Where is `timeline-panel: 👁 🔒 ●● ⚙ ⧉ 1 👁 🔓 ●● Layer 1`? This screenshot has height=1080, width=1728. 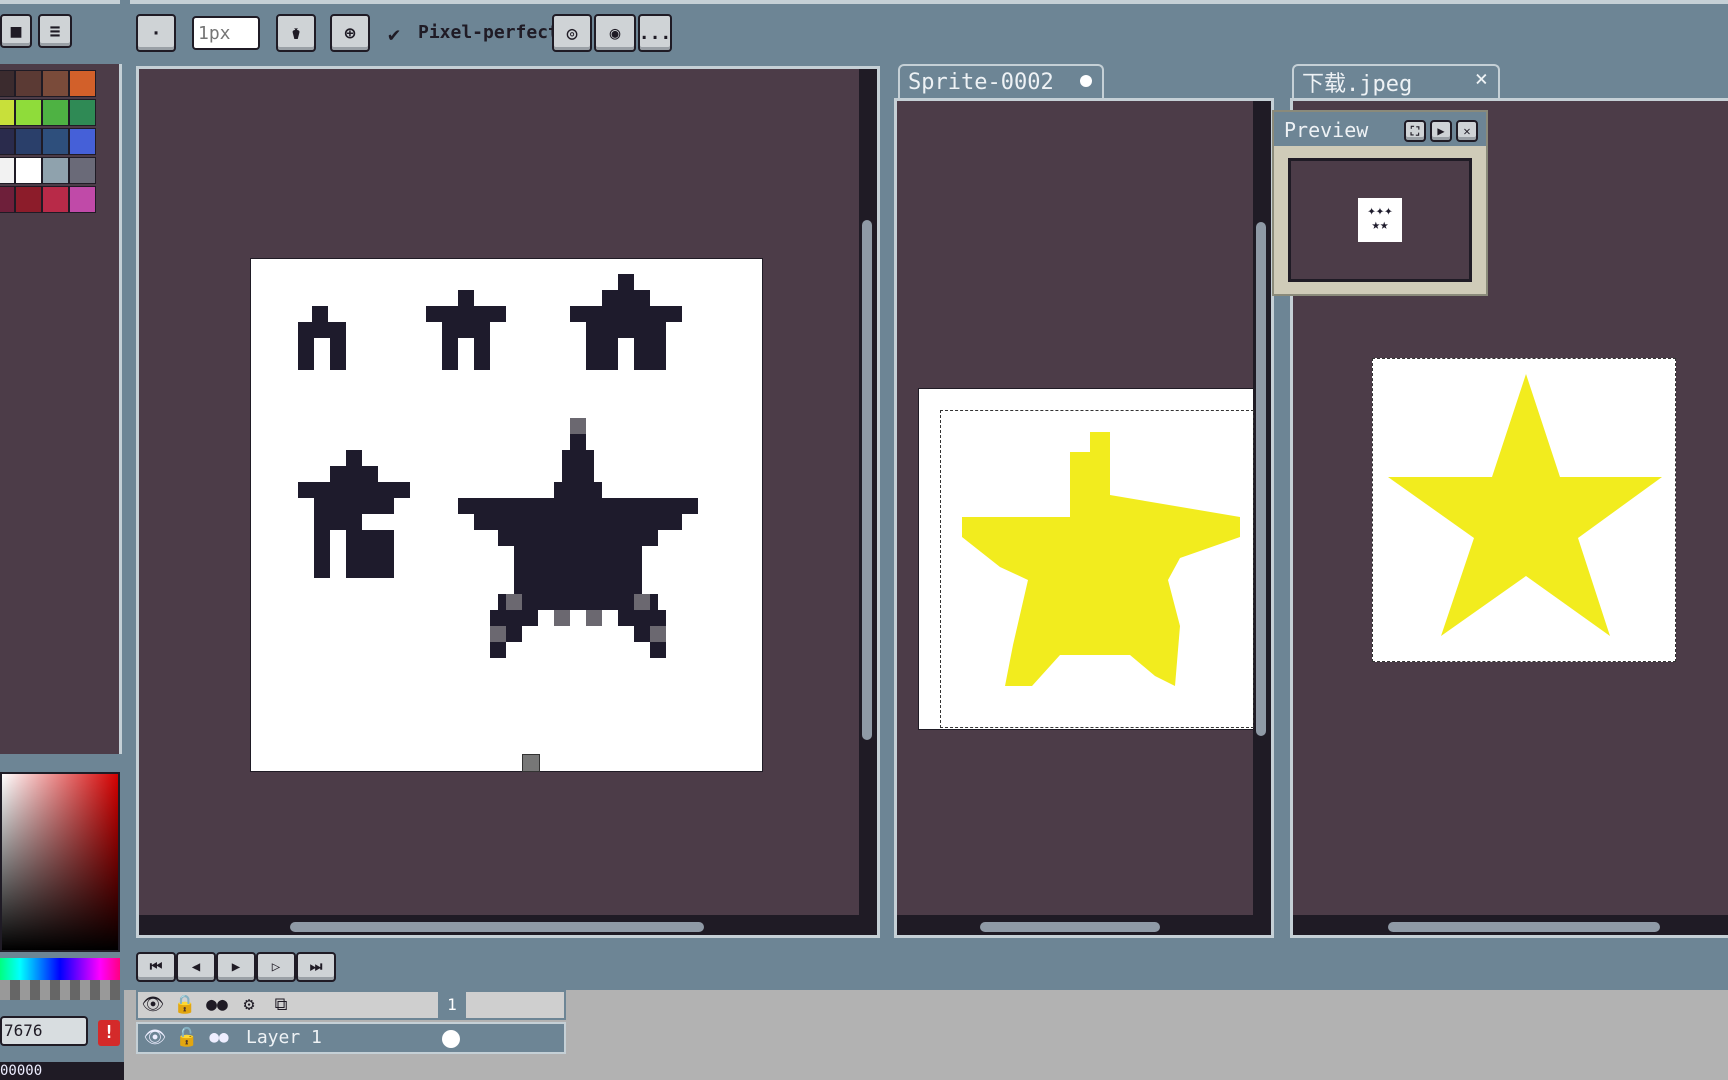 timeline-panel: 👁 🔒 ●● ⚙ ⧉ 1 👁 🔓 ●● Layer 1 is located at coordinates (926, 1035).